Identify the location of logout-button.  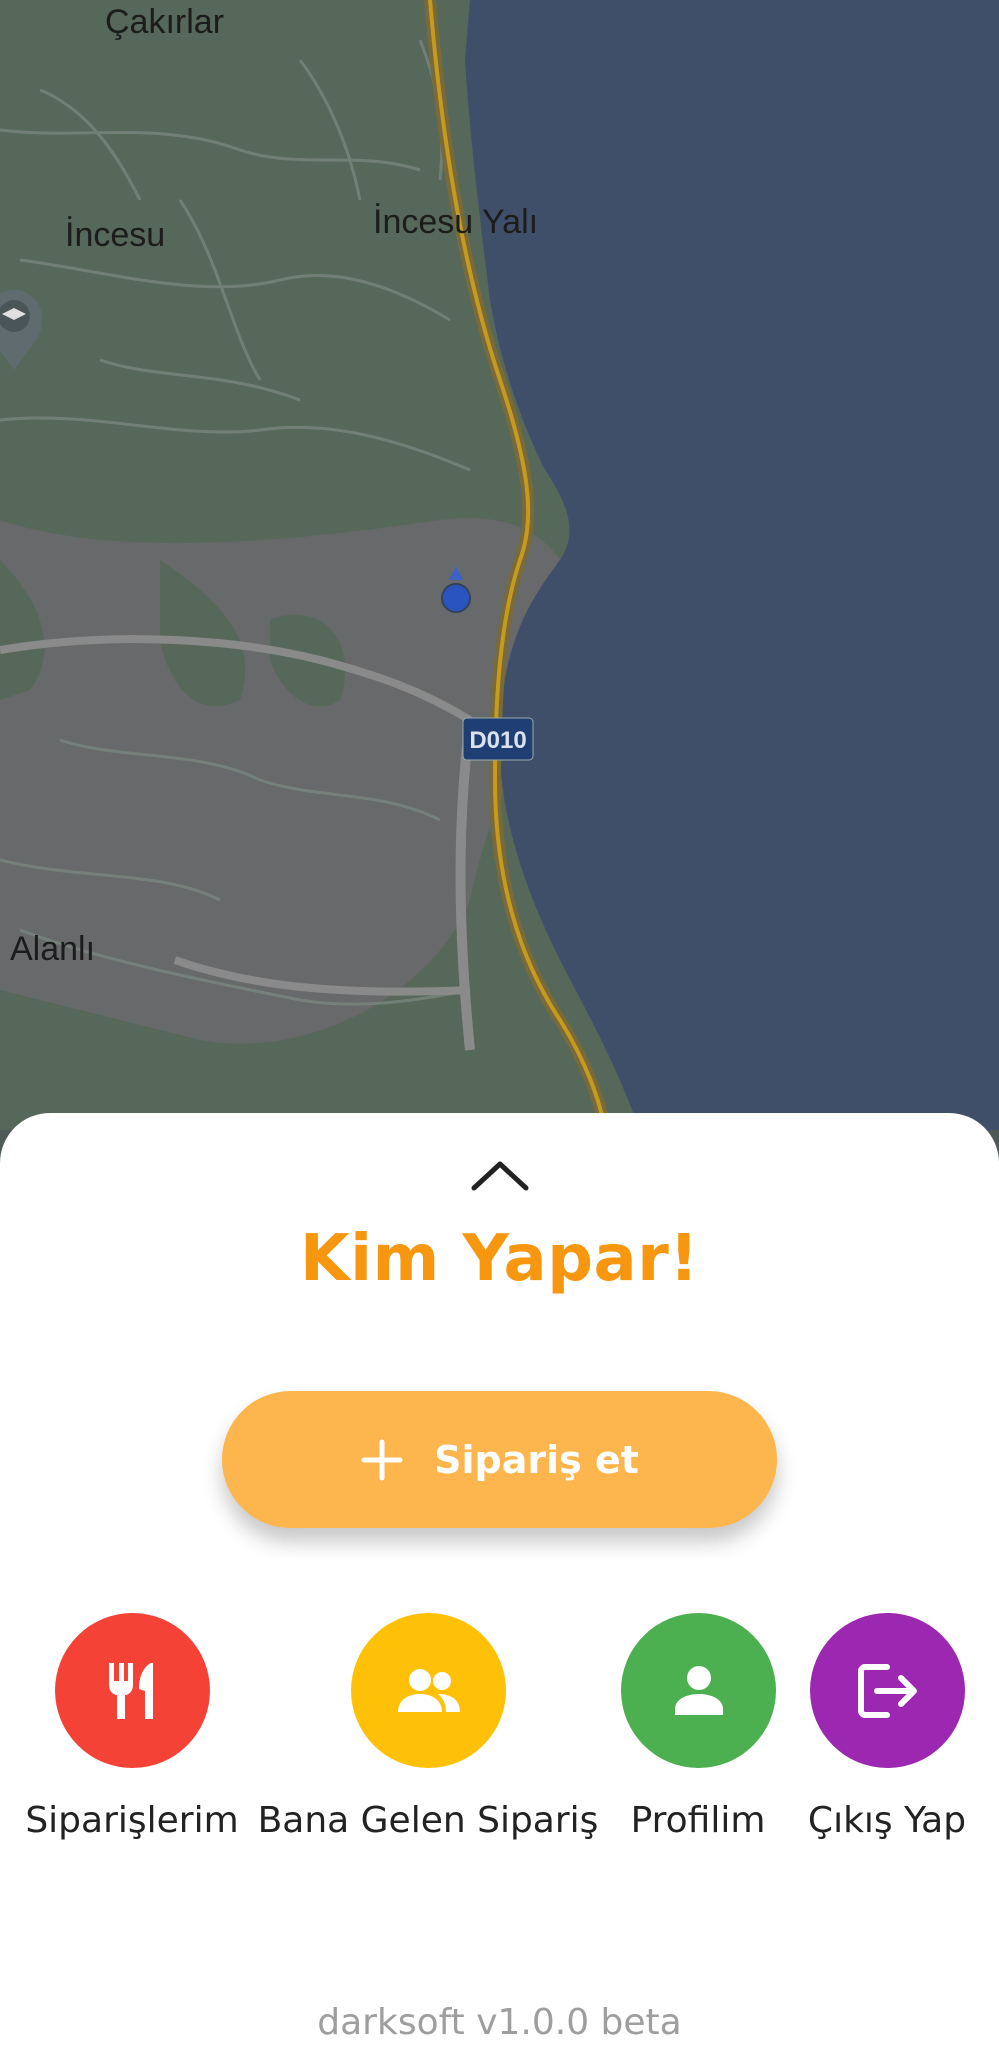
(887, 1690).